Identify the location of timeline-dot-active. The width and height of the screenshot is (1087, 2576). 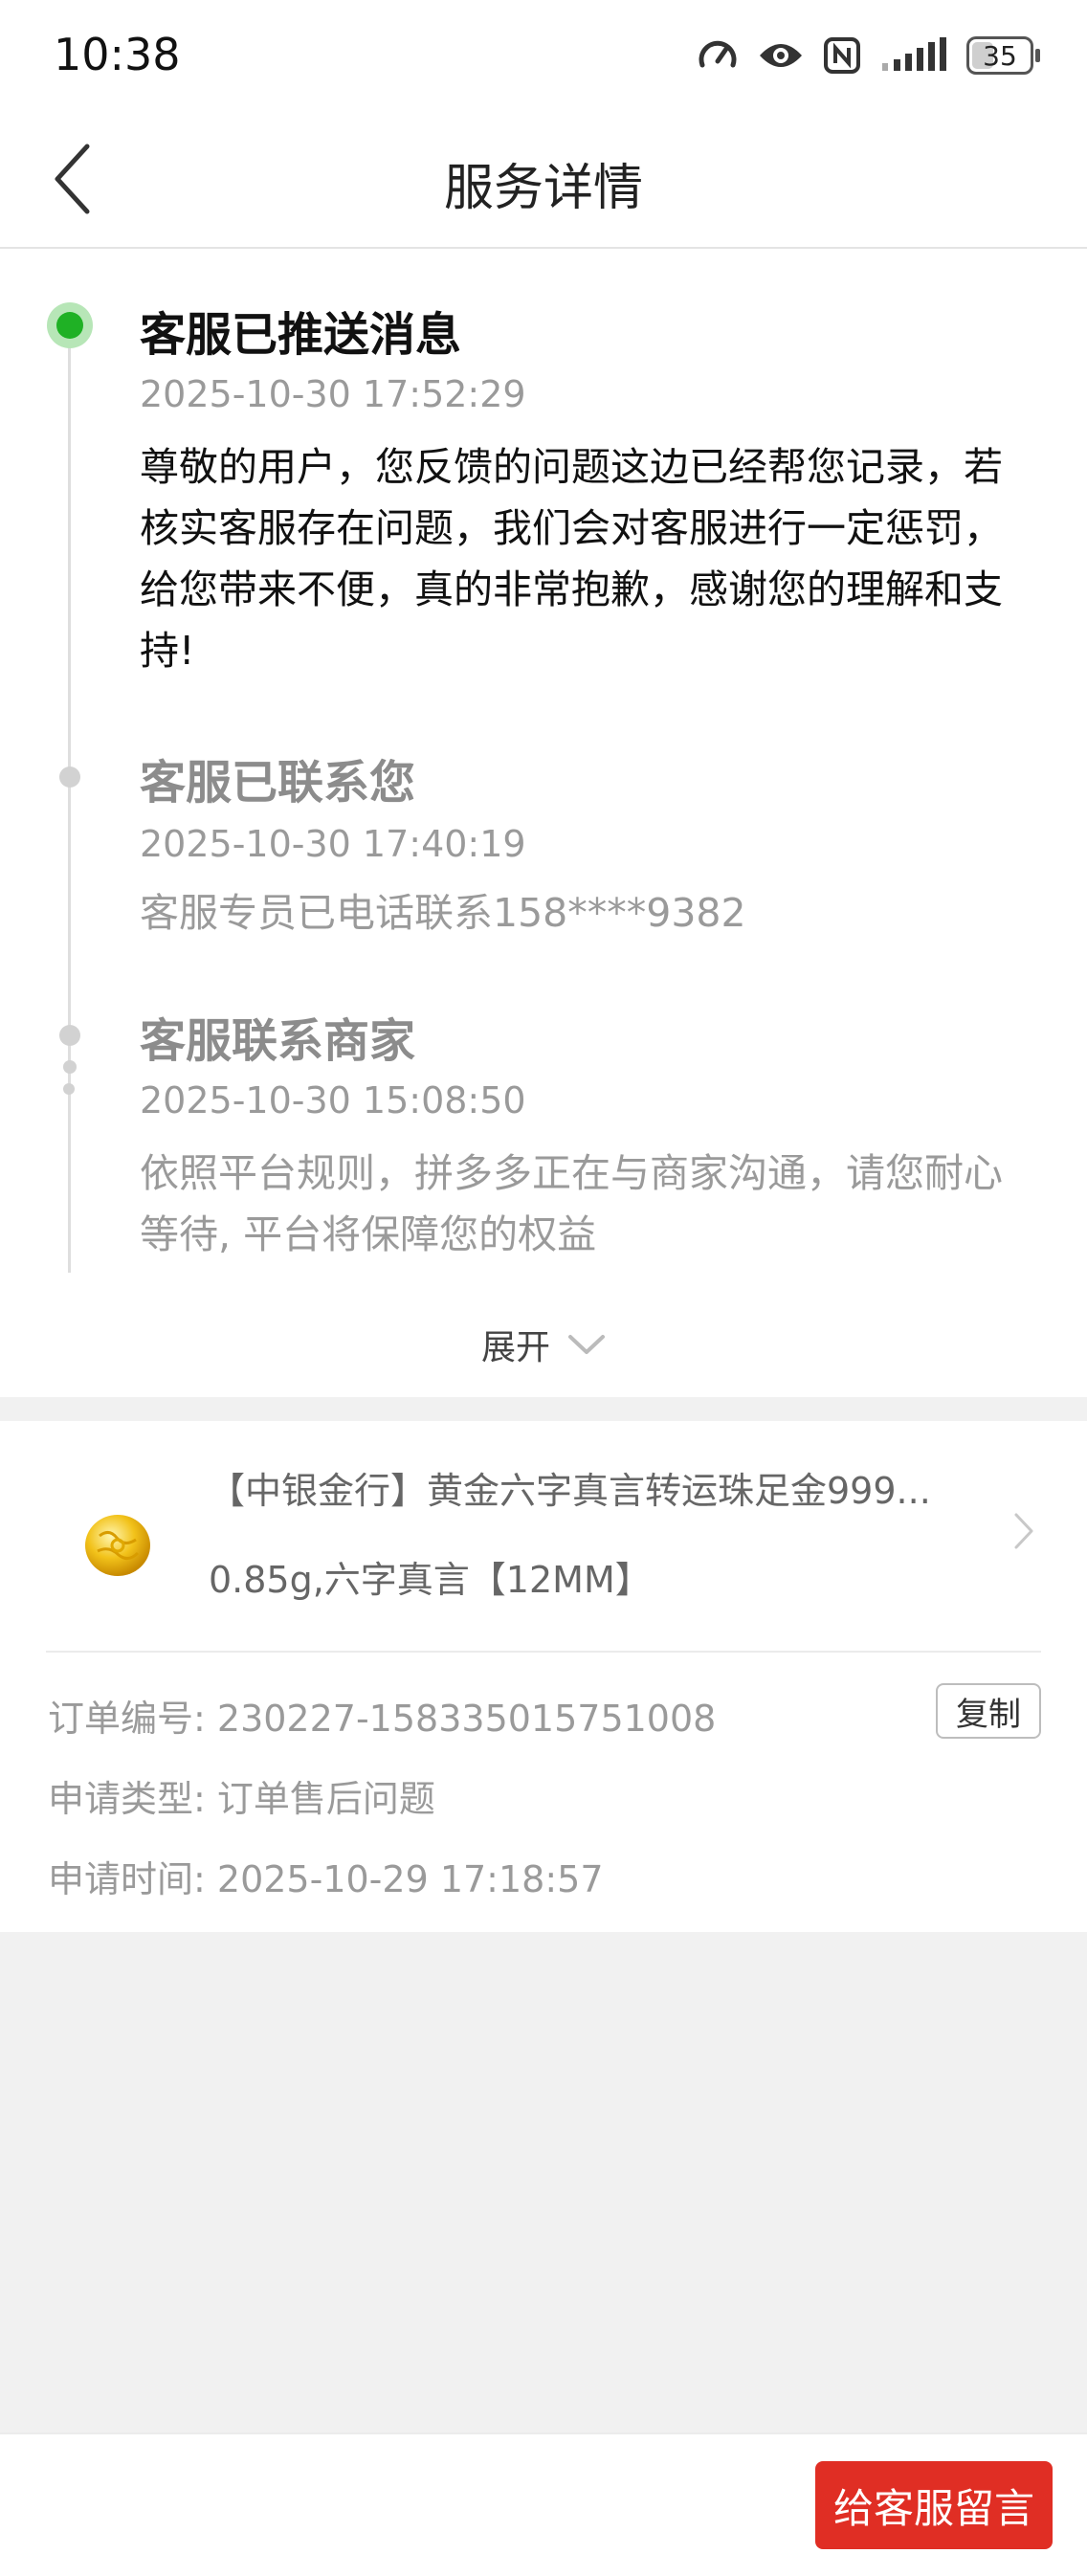
(70, 325).